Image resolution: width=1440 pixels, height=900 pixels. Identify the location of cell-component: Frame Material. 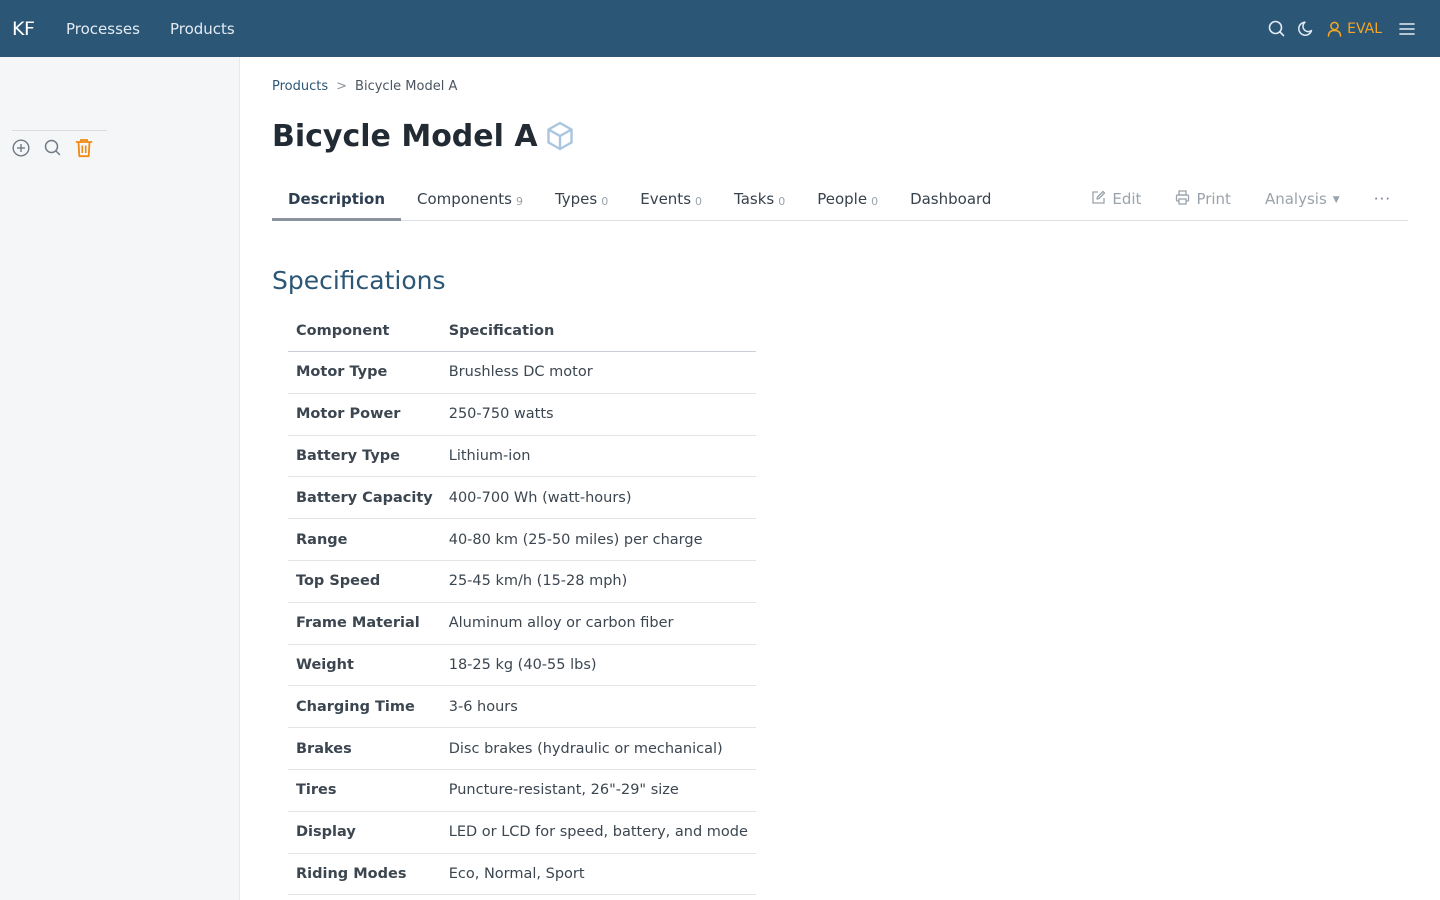
(364, 623).